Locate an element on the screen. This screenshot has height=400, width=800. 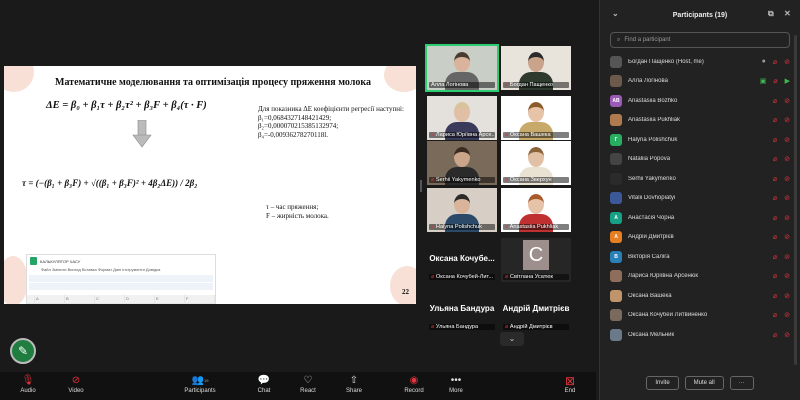
video-tile-name: Алла Логінова is located at coordinates (462, 85).